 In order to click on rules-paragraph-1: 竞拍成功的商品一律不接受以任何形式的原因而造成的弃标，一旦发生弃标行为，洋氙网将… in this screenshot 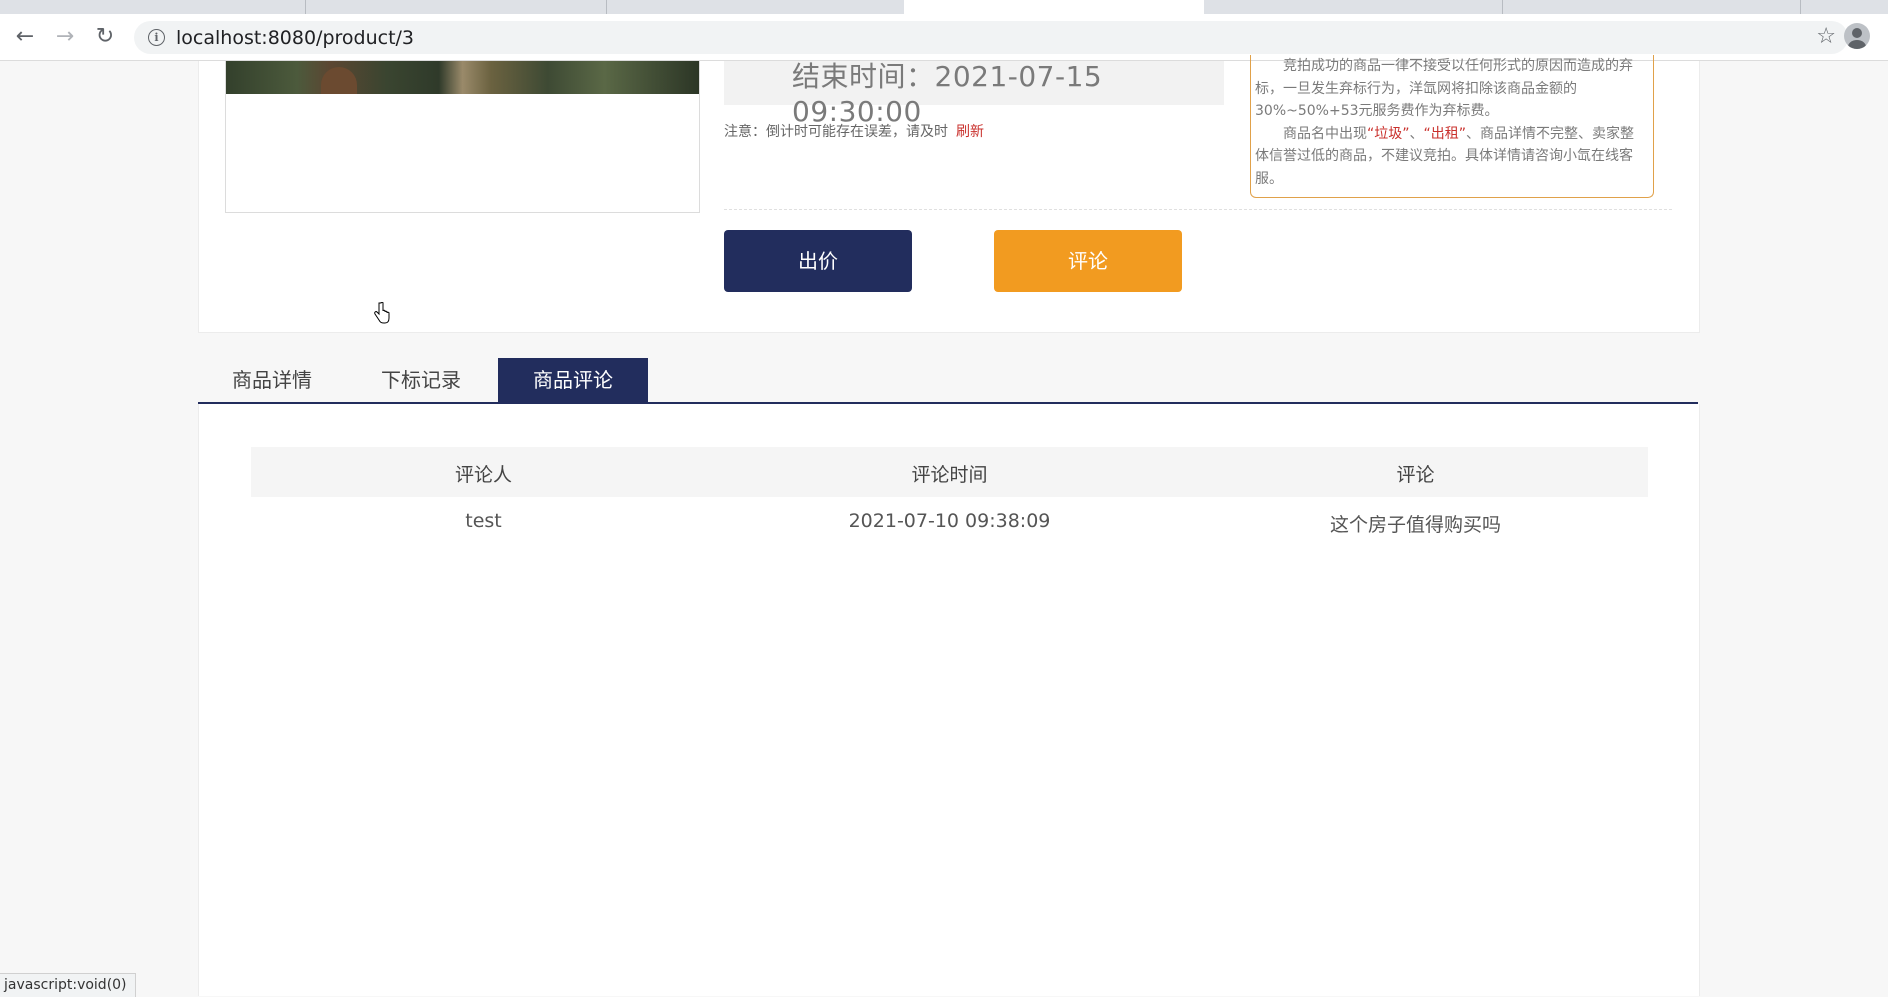, I will do `click(1444, 88)`.